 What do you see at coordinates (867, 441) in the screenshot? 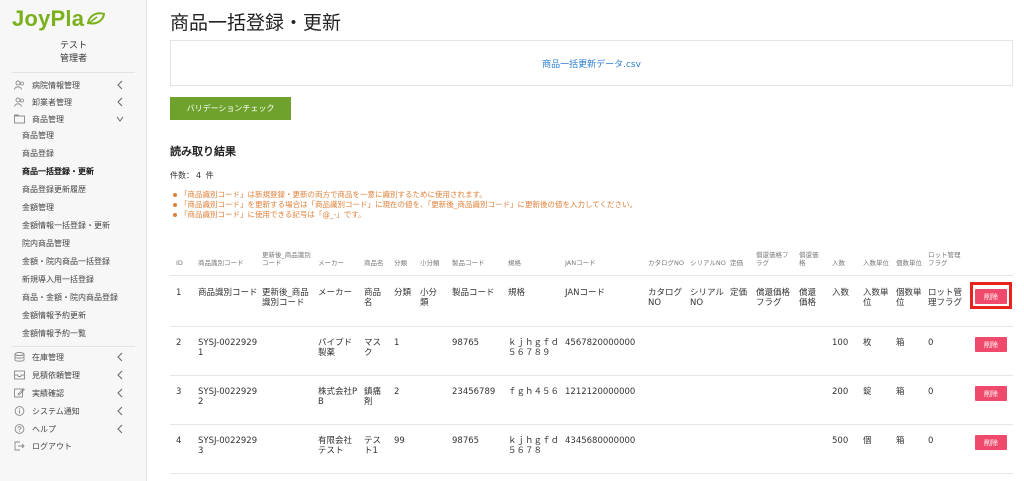
I see `table-cell: 個` at bounding box center [867, 441].